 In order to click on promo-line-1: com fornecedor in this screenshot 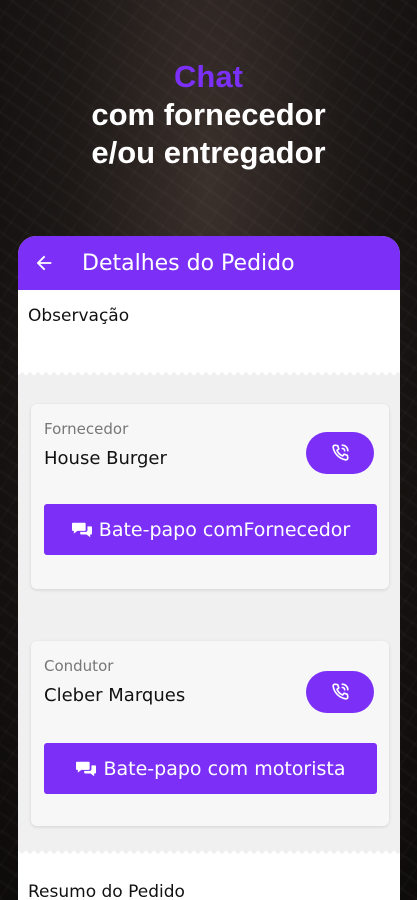, I will do `click(208, 114)`.